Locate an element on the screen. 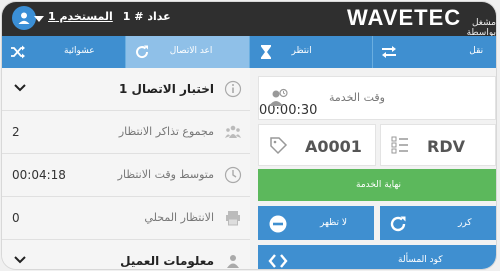 The image size is (500, 271). avg-wait-value: 00:04:18 is located at coordinates (39, 175).